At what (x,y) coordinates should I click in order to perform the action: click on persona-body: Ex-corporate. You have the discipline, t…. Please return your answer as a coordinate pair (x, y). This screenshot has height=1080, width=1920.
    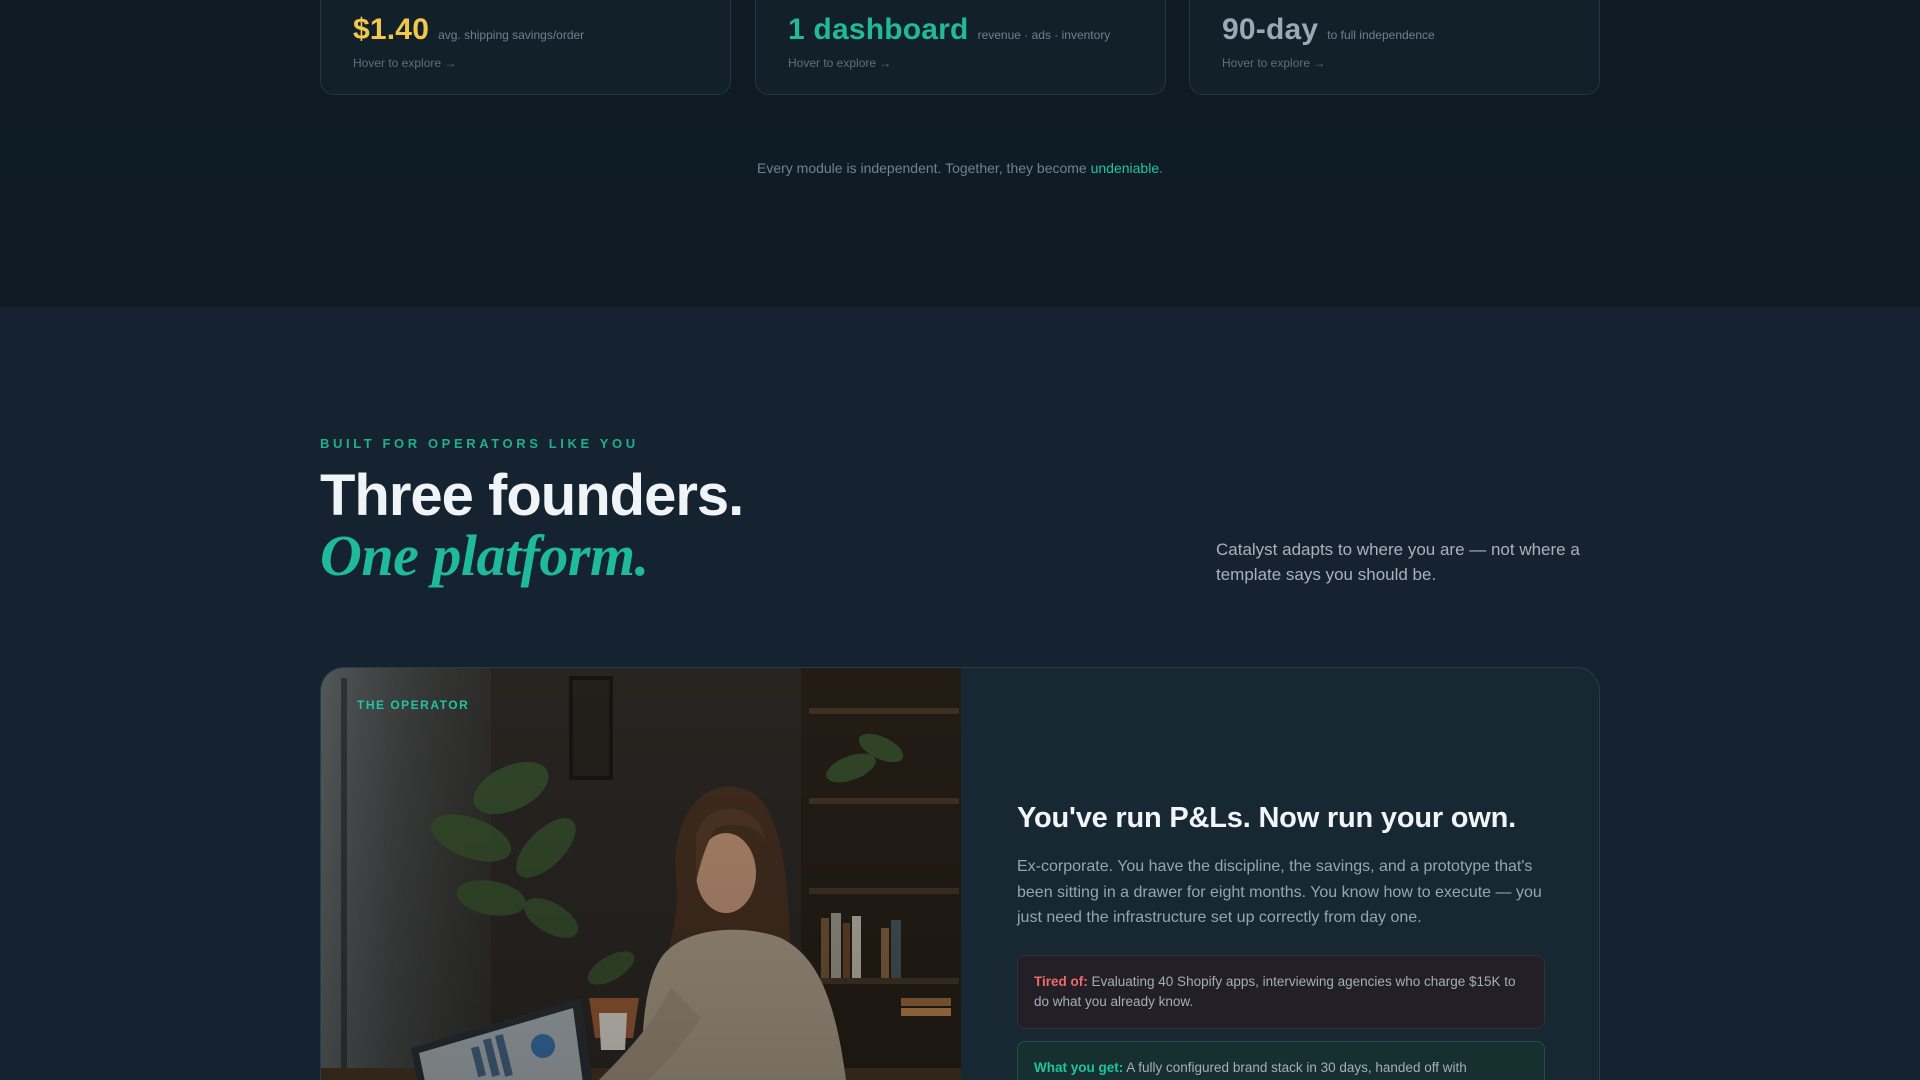
    Looking at the image, I should click on (1279, 892).